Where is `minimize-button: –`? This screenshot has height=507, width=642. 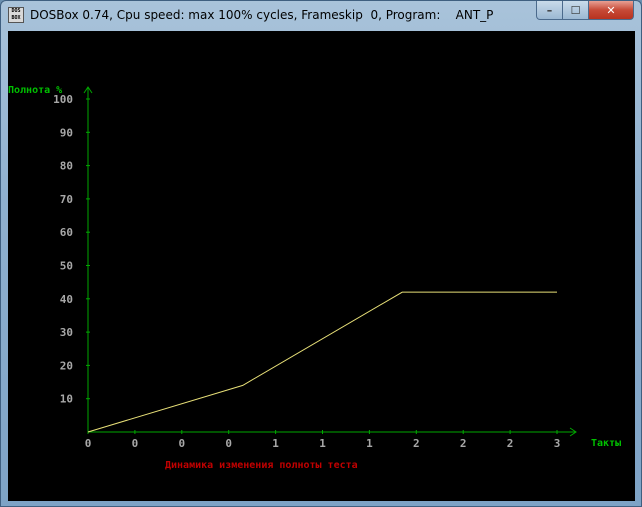 minimize-button: – is located at coordinates (549, 10).